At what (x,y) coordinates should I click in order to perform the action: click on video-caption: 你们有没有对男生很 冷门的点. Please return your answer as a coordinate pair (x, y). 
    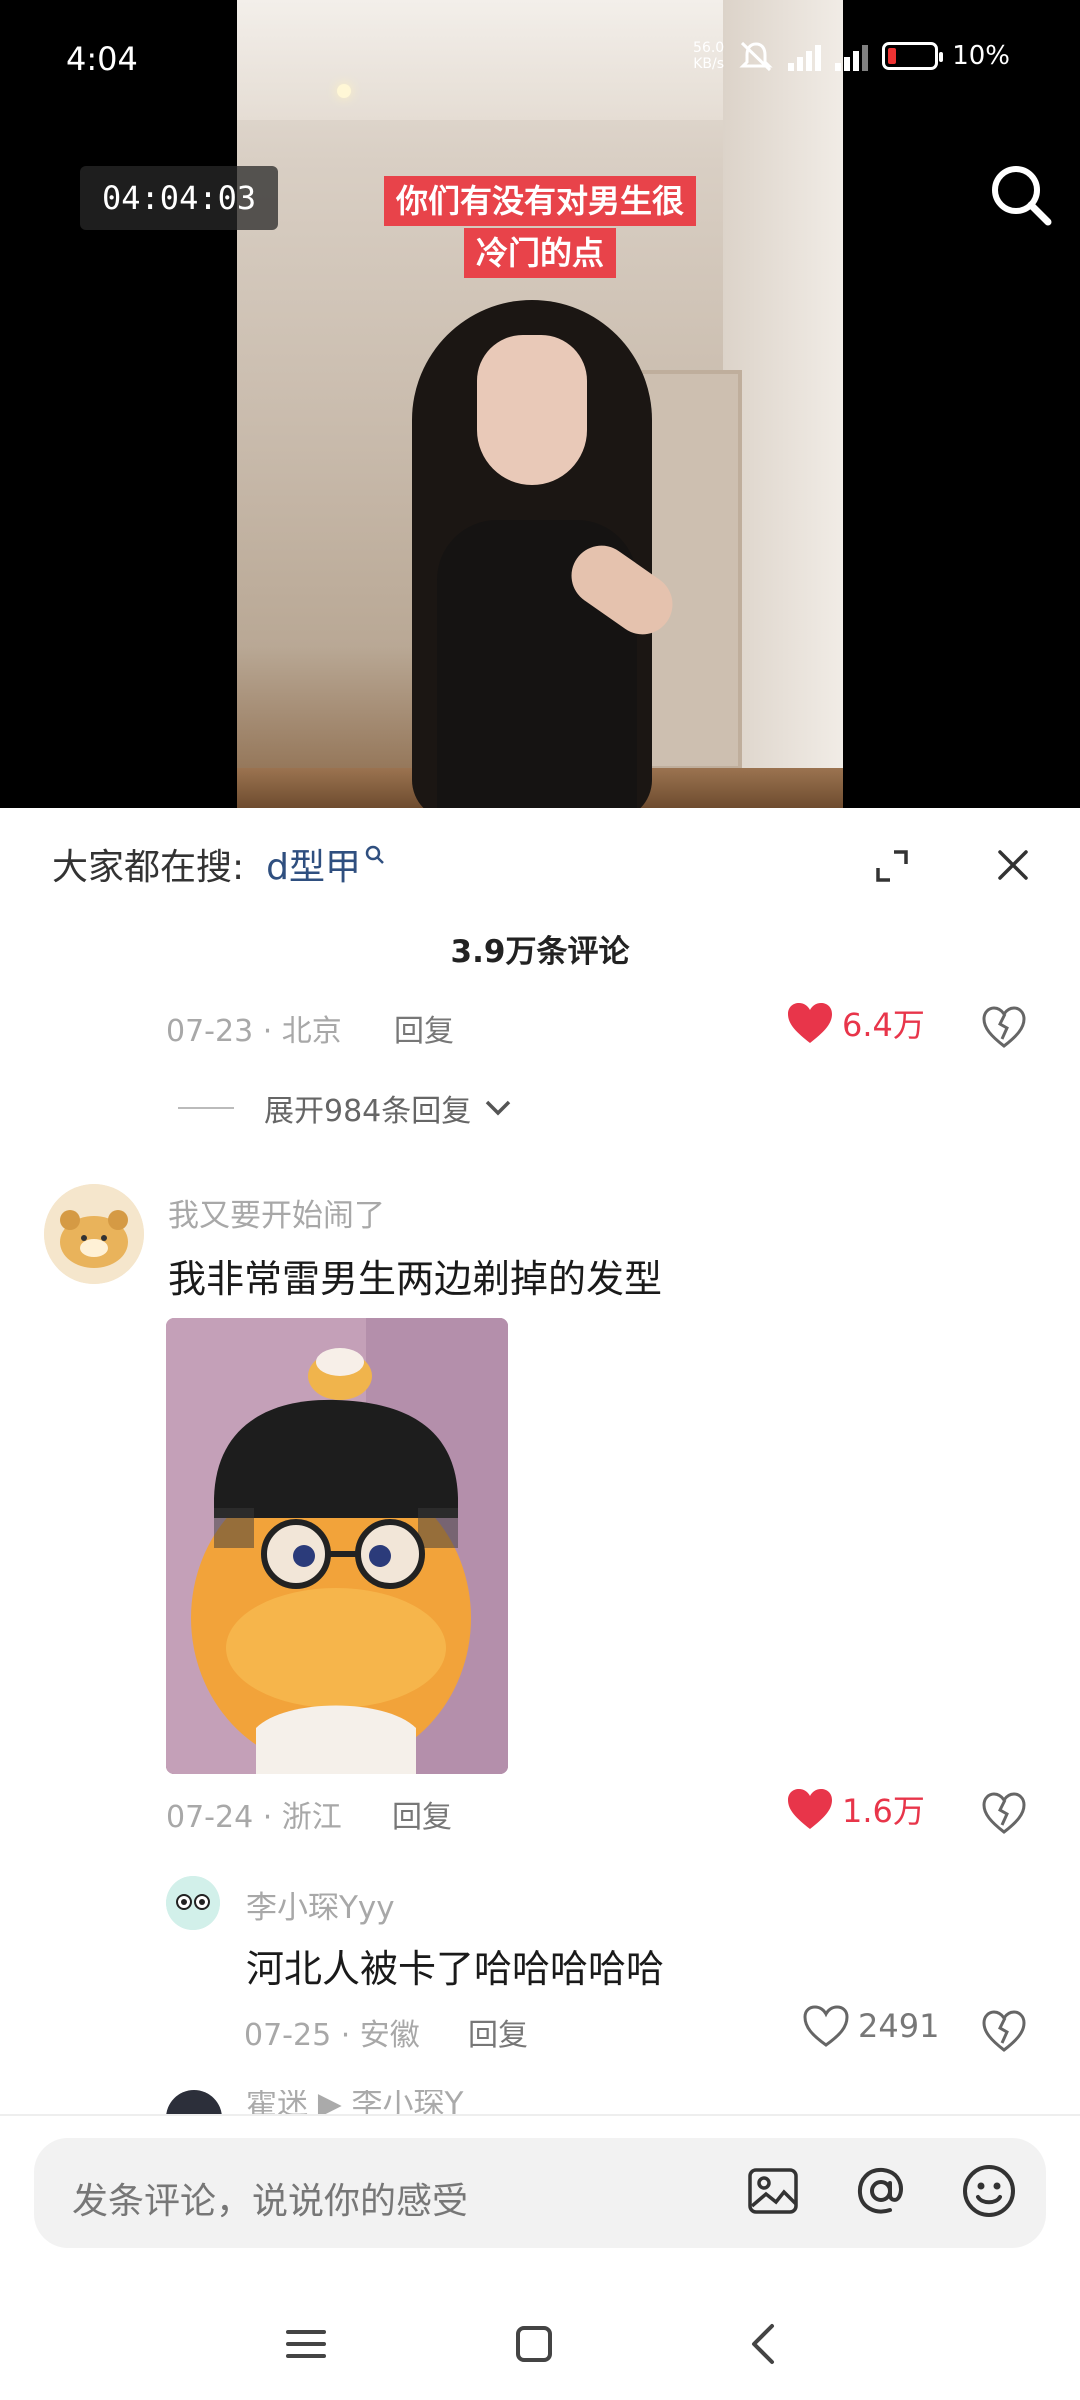
    Looking at the image, I should click on (540, 227).